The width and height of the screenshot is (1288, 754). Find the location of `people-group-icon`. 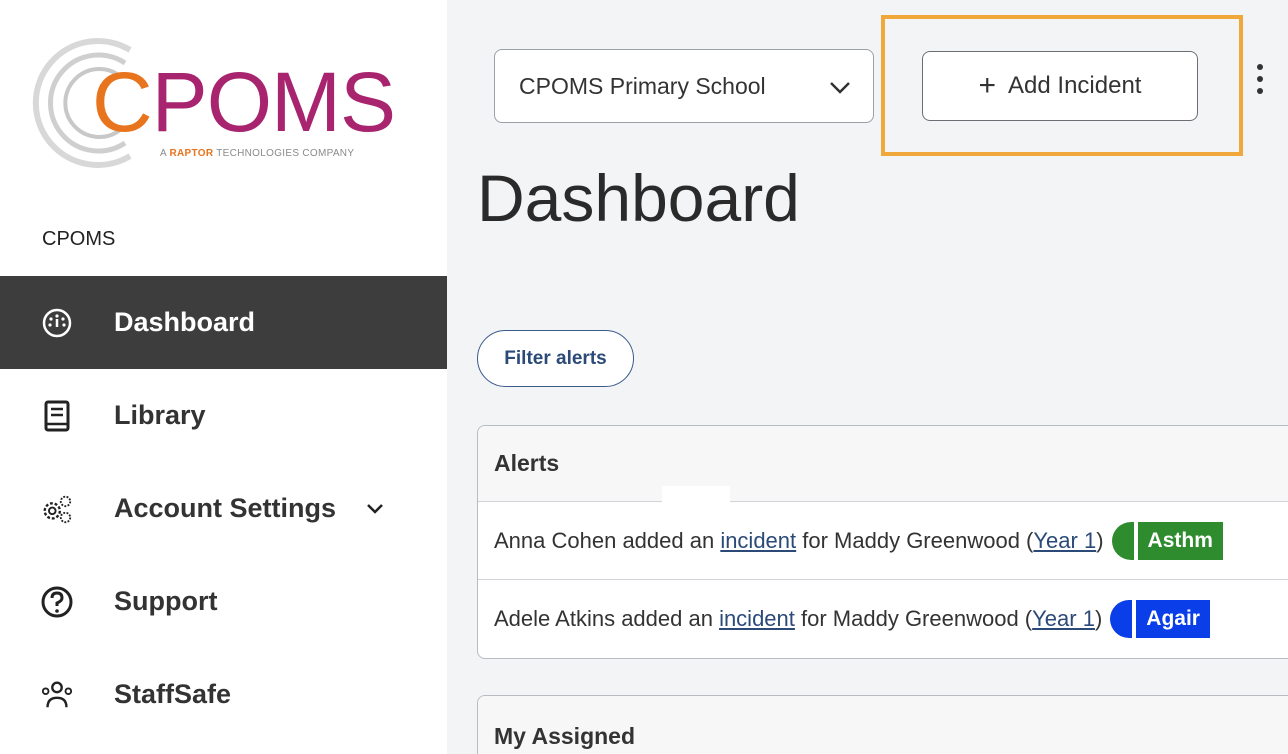

people-group-icon is located at coordinates (57, 695).